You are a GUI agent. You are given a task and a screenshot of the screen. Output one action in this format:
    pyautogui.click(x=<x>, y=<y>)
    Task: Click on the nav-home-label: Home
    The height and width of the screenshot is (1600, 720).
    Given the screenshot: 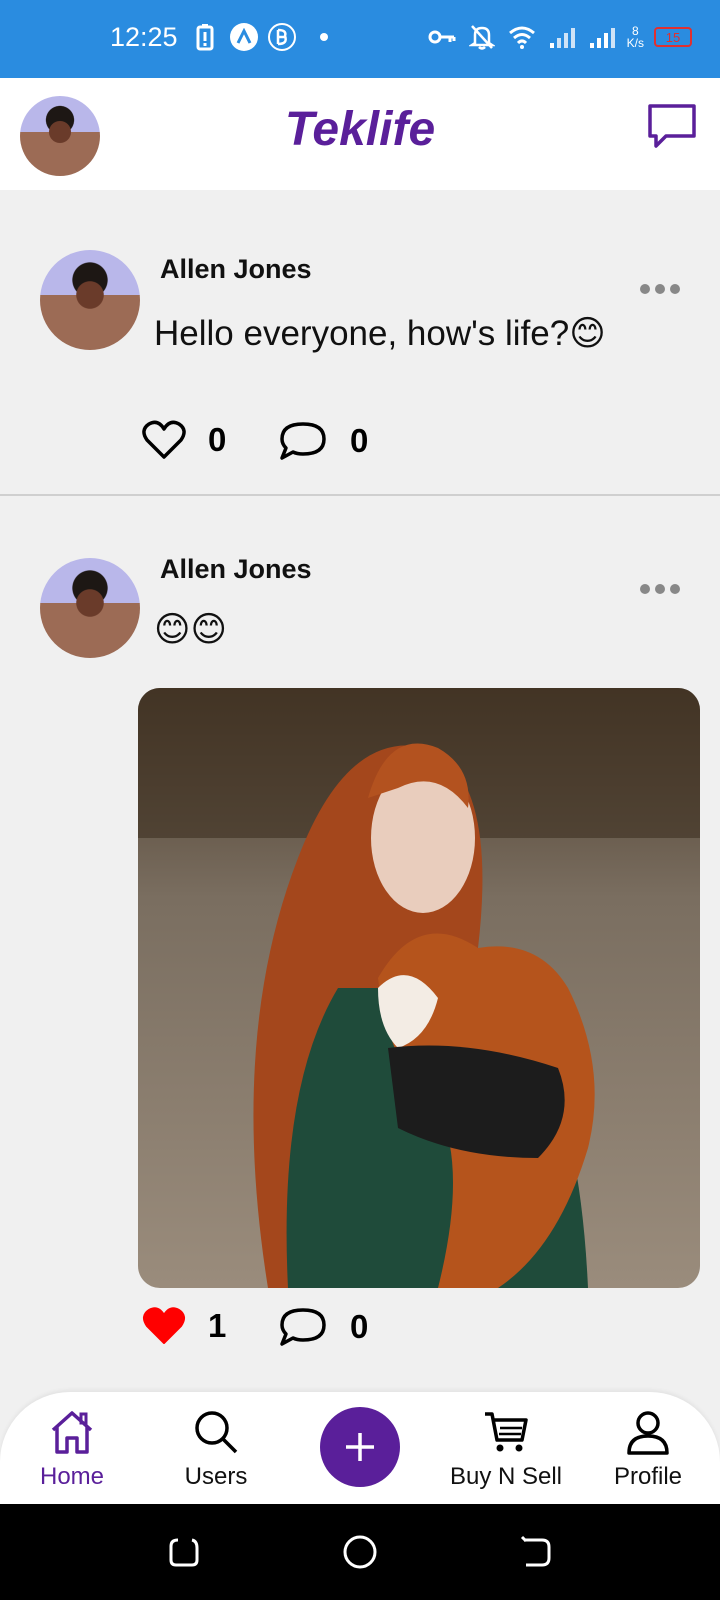 What is the action you would take?
    pyautogui.click(x=72, y=1476)
    